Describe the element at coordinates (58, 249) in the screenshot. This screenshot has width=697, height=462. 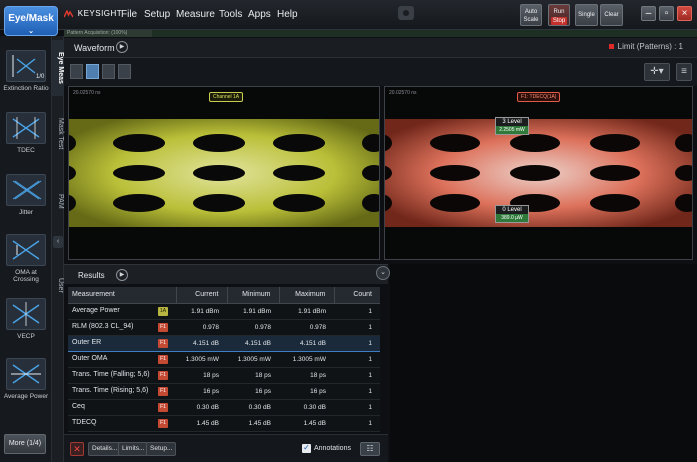
I see `vertical-tab-strip: Eye Meas Mask Test PAM ‹ User` at that location.